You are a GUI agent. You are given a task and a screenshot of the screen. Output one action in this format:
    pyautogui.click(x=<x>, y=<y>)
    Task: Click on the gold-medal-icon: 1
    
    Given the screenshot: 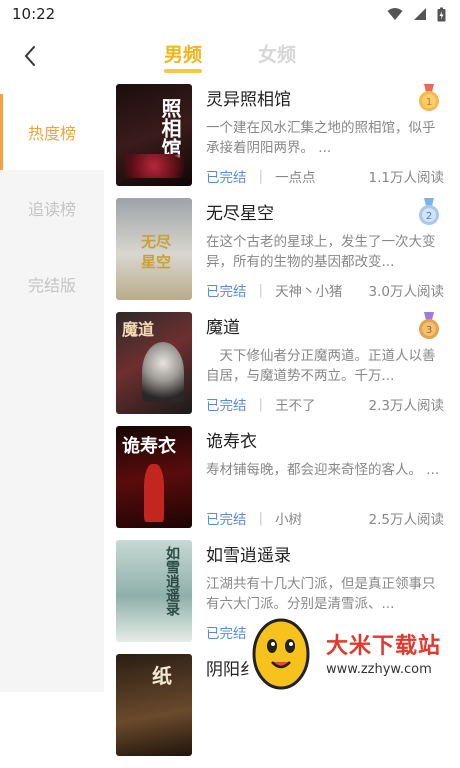 What is the action you would take?
    pyautogui.click(x=429, y=97)
    